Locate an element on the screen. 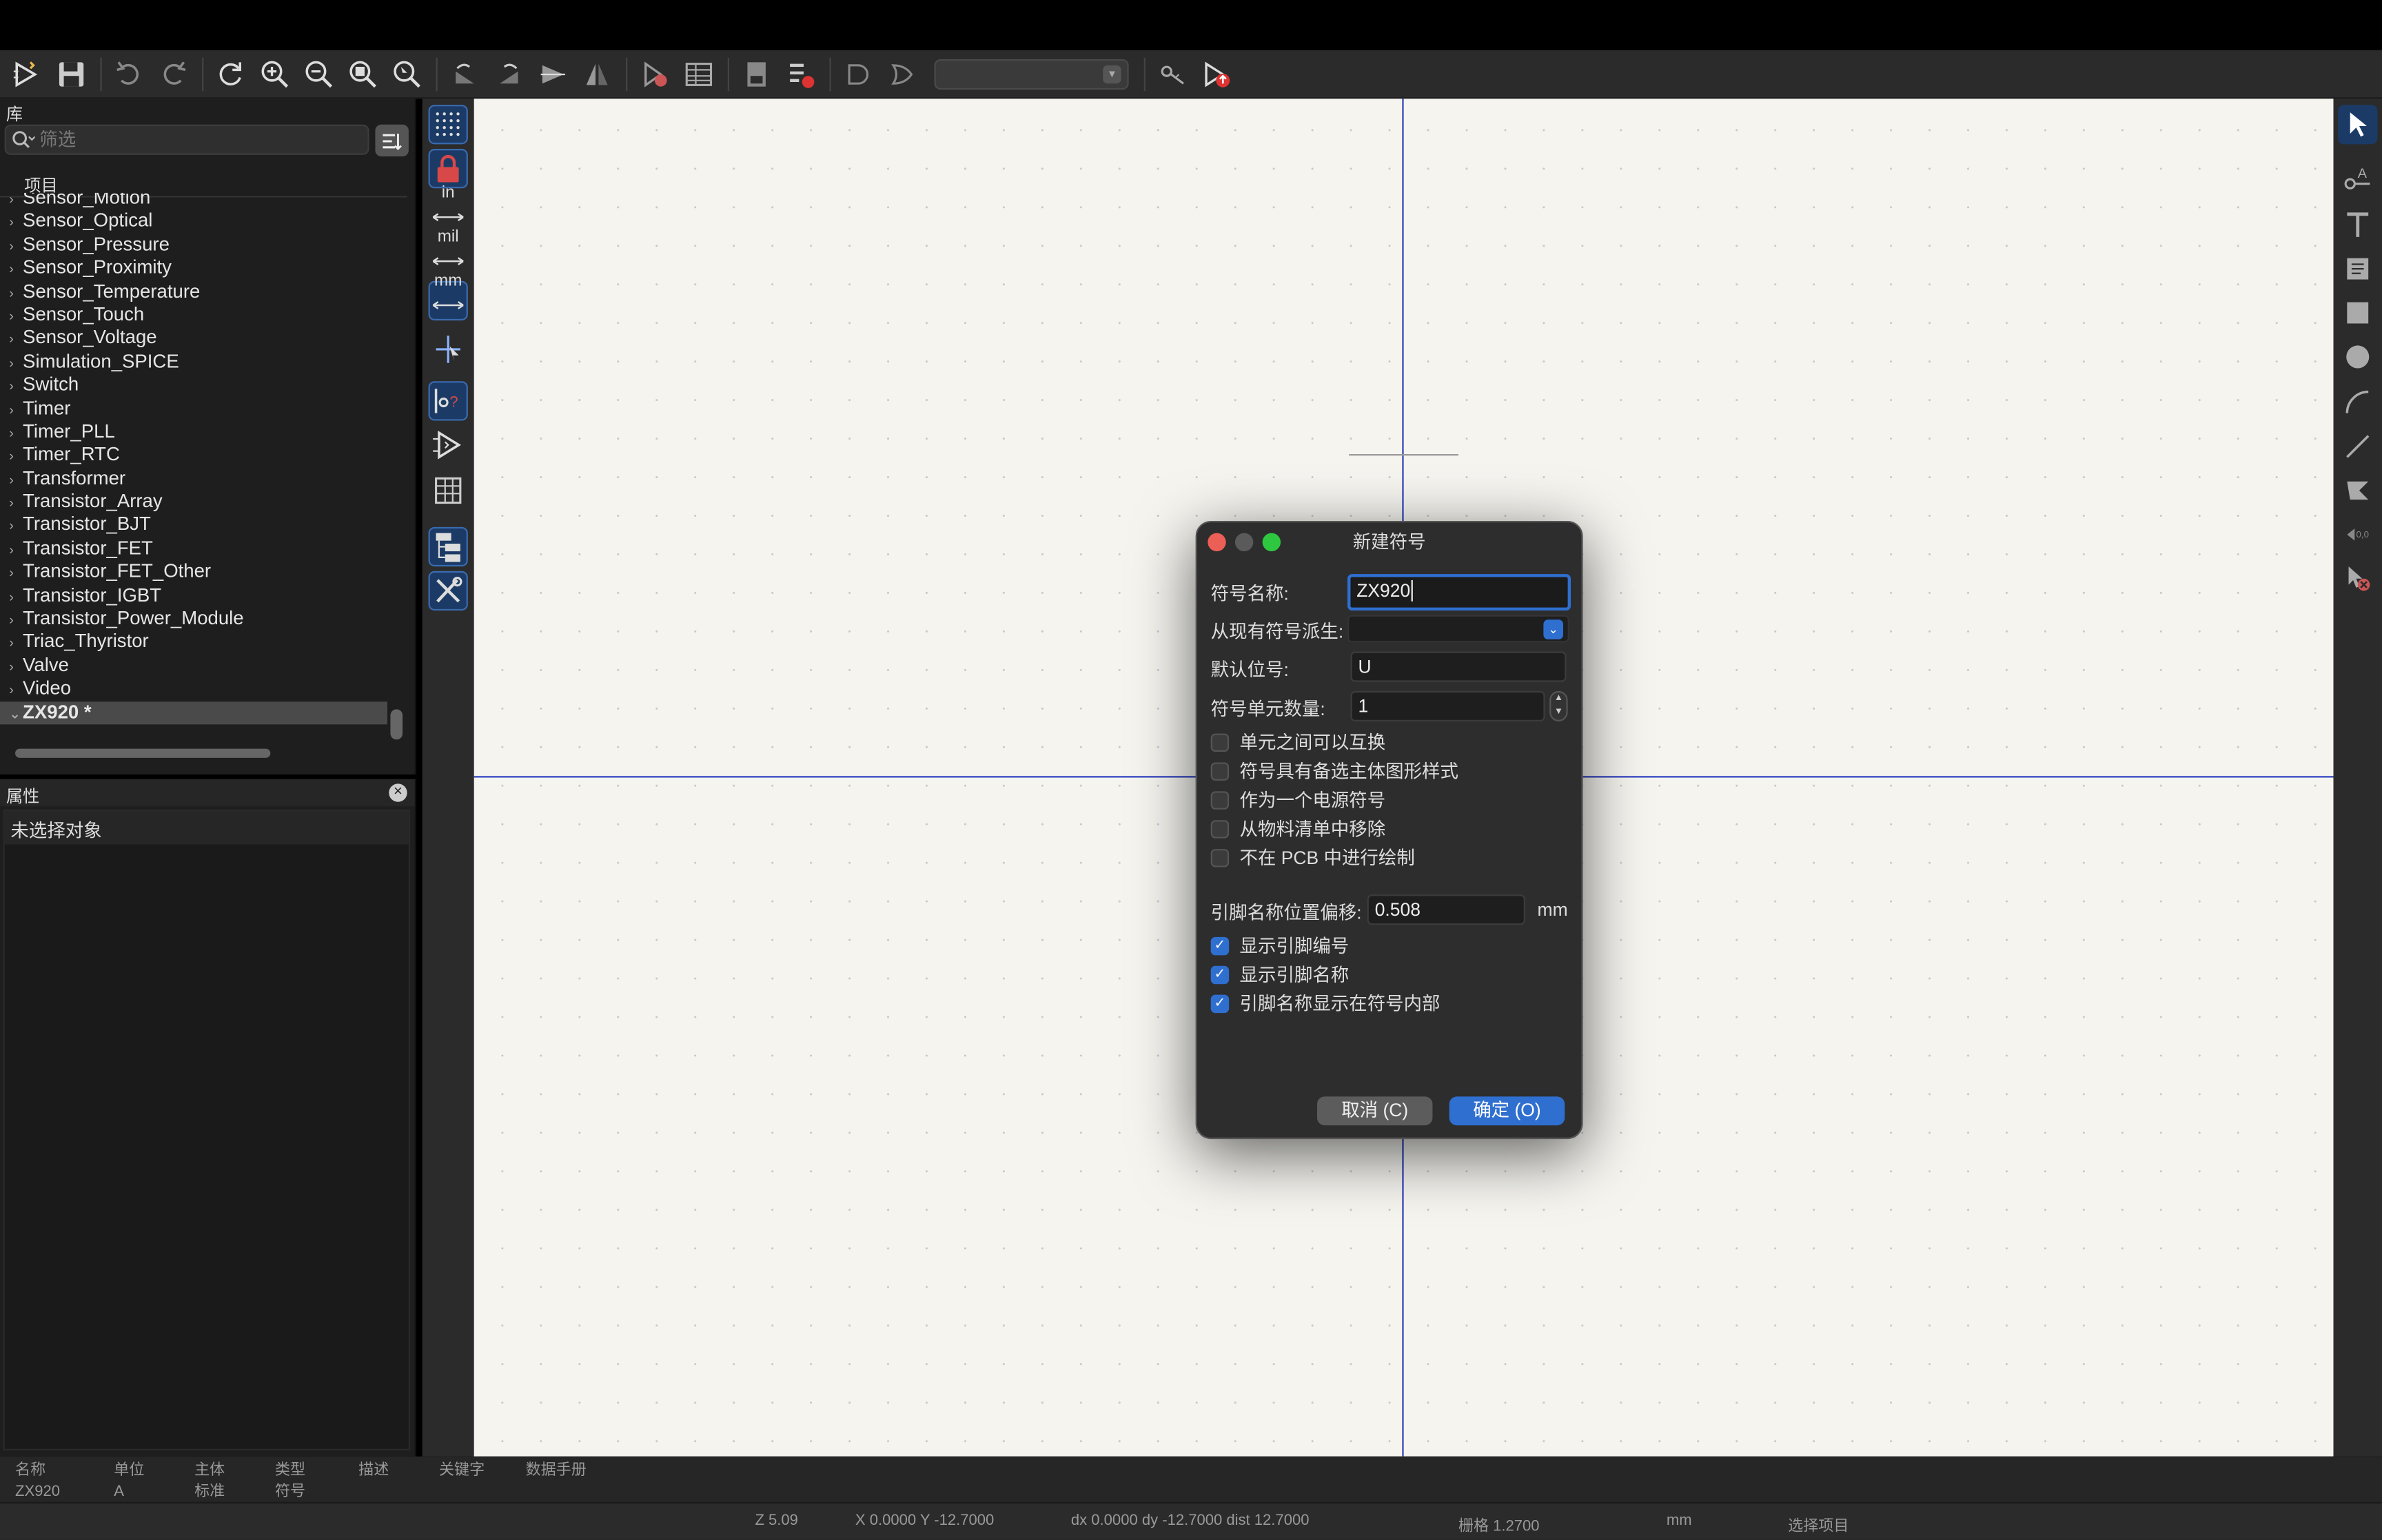 This screenshot has width=2382, height=1540. symbol-body-toggle is located at coordinates (448, 444).